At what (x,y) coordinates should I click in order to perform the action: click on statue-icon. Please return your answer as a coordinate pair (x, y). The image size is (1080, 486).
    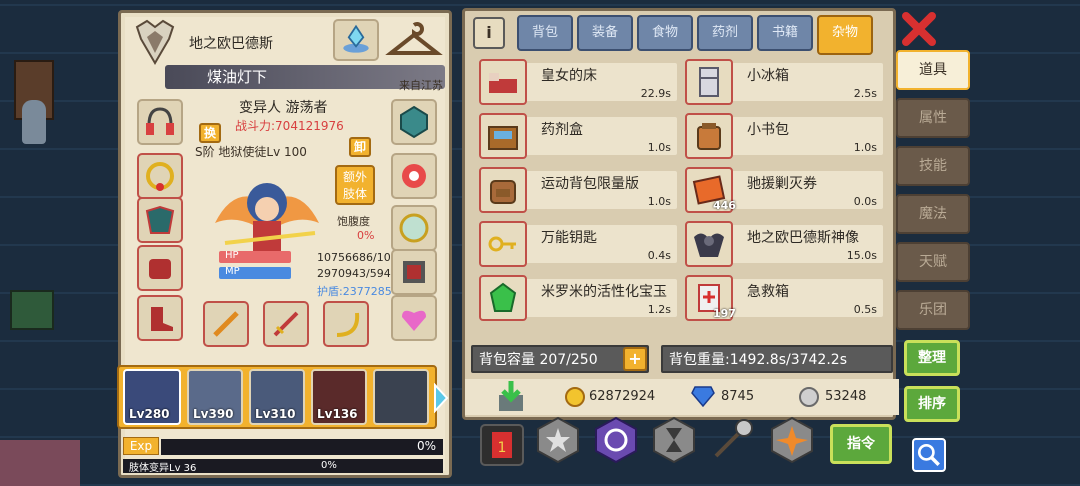
    Looking at the image, I should click on (709, 245).